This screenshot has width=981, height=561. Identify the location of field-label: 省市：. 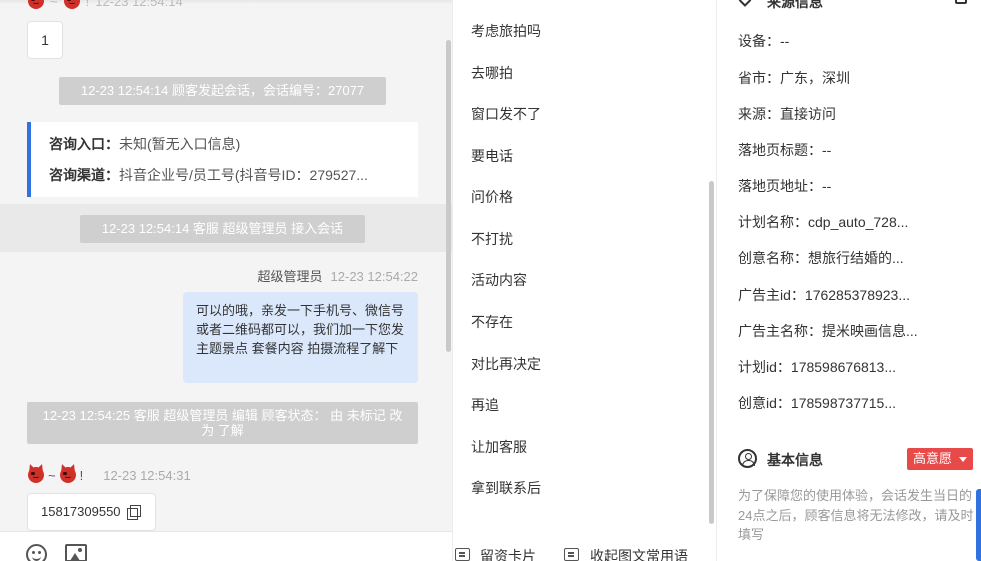
(759, 78).